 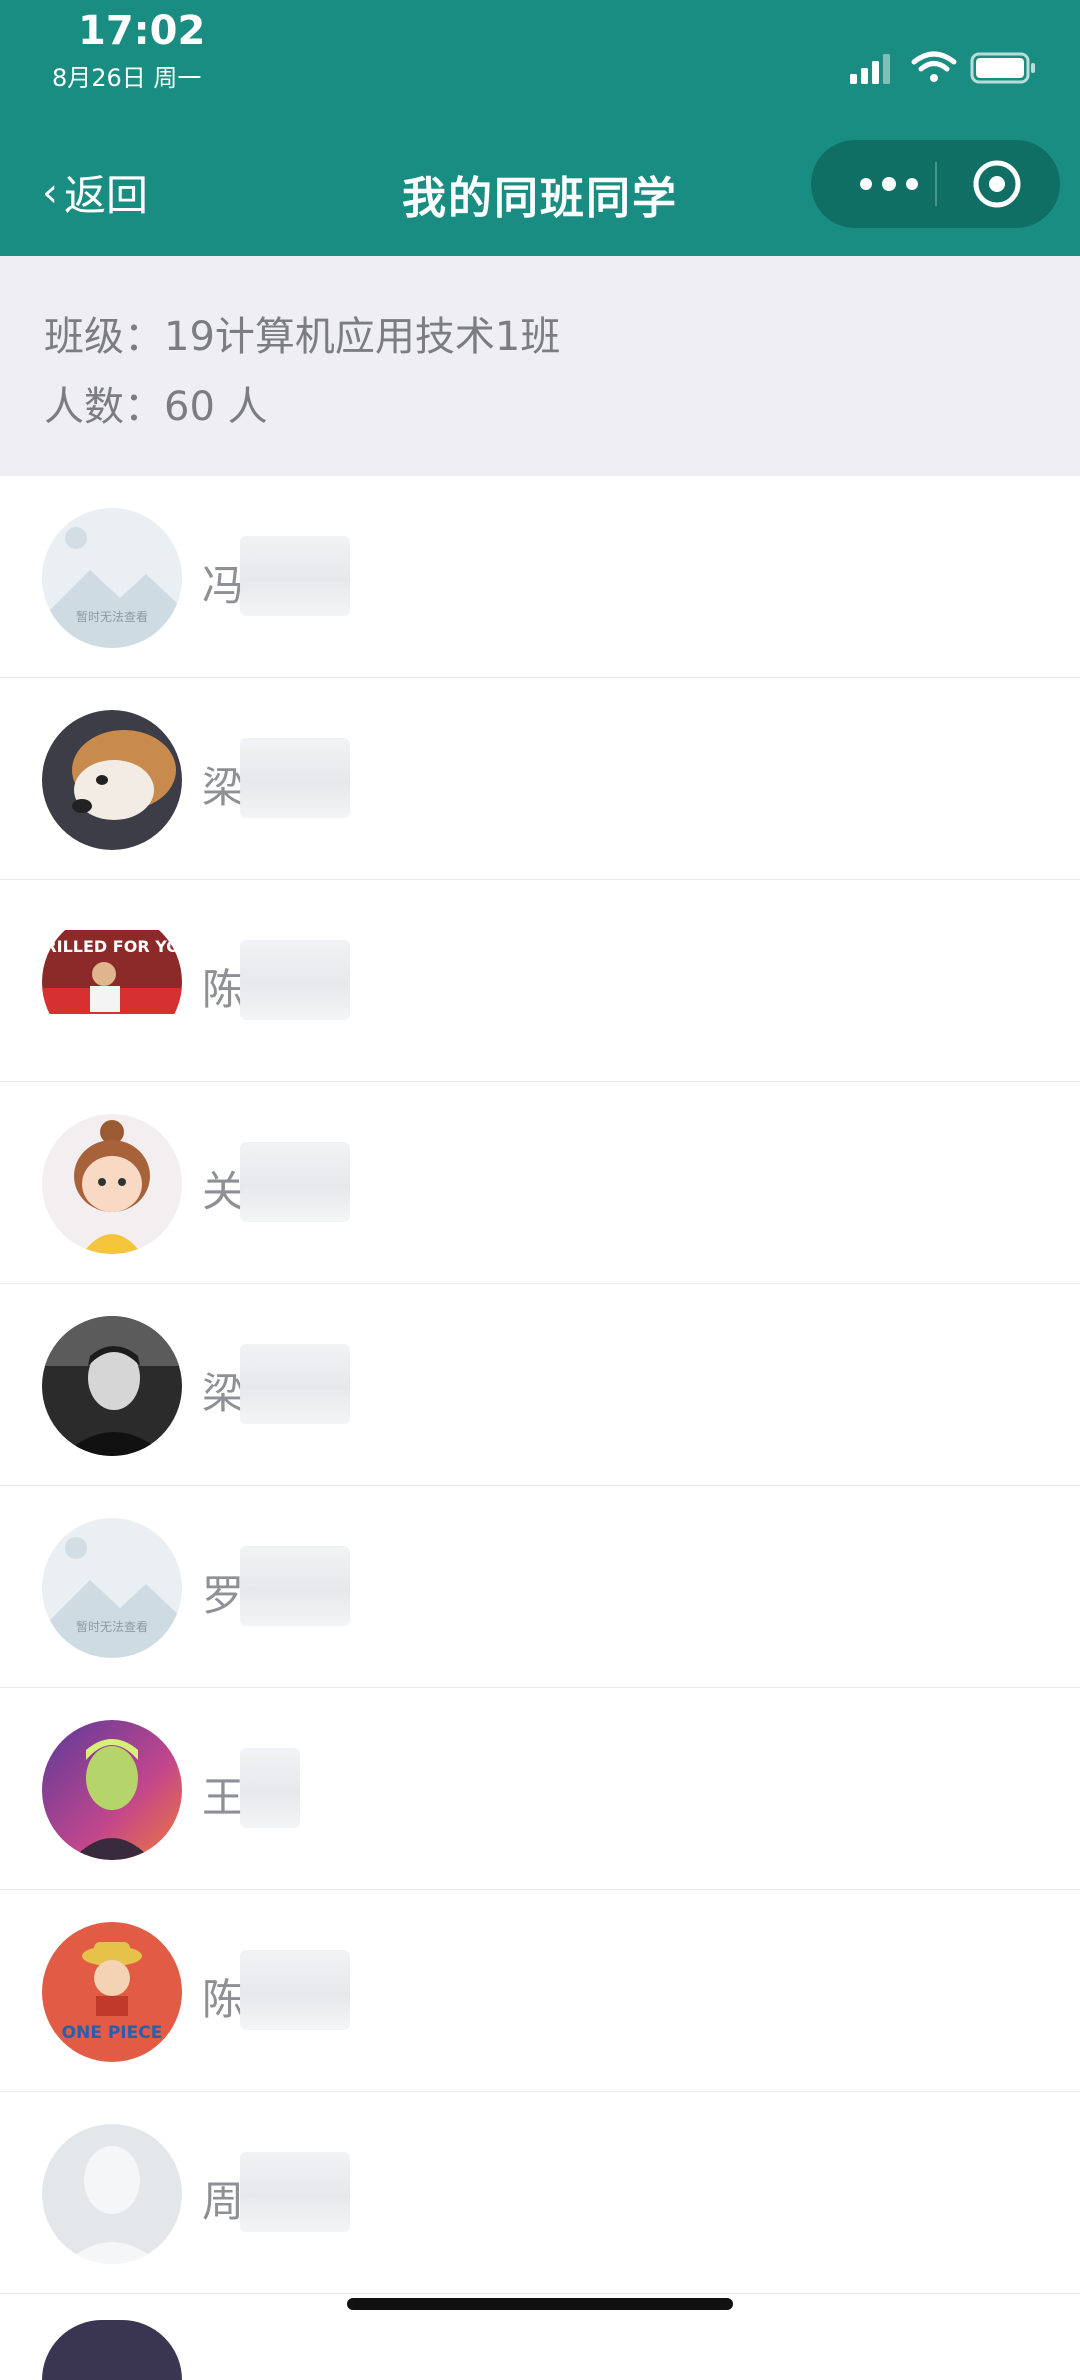 I want to click on dog-photo-image, so click(x=112, y=780).